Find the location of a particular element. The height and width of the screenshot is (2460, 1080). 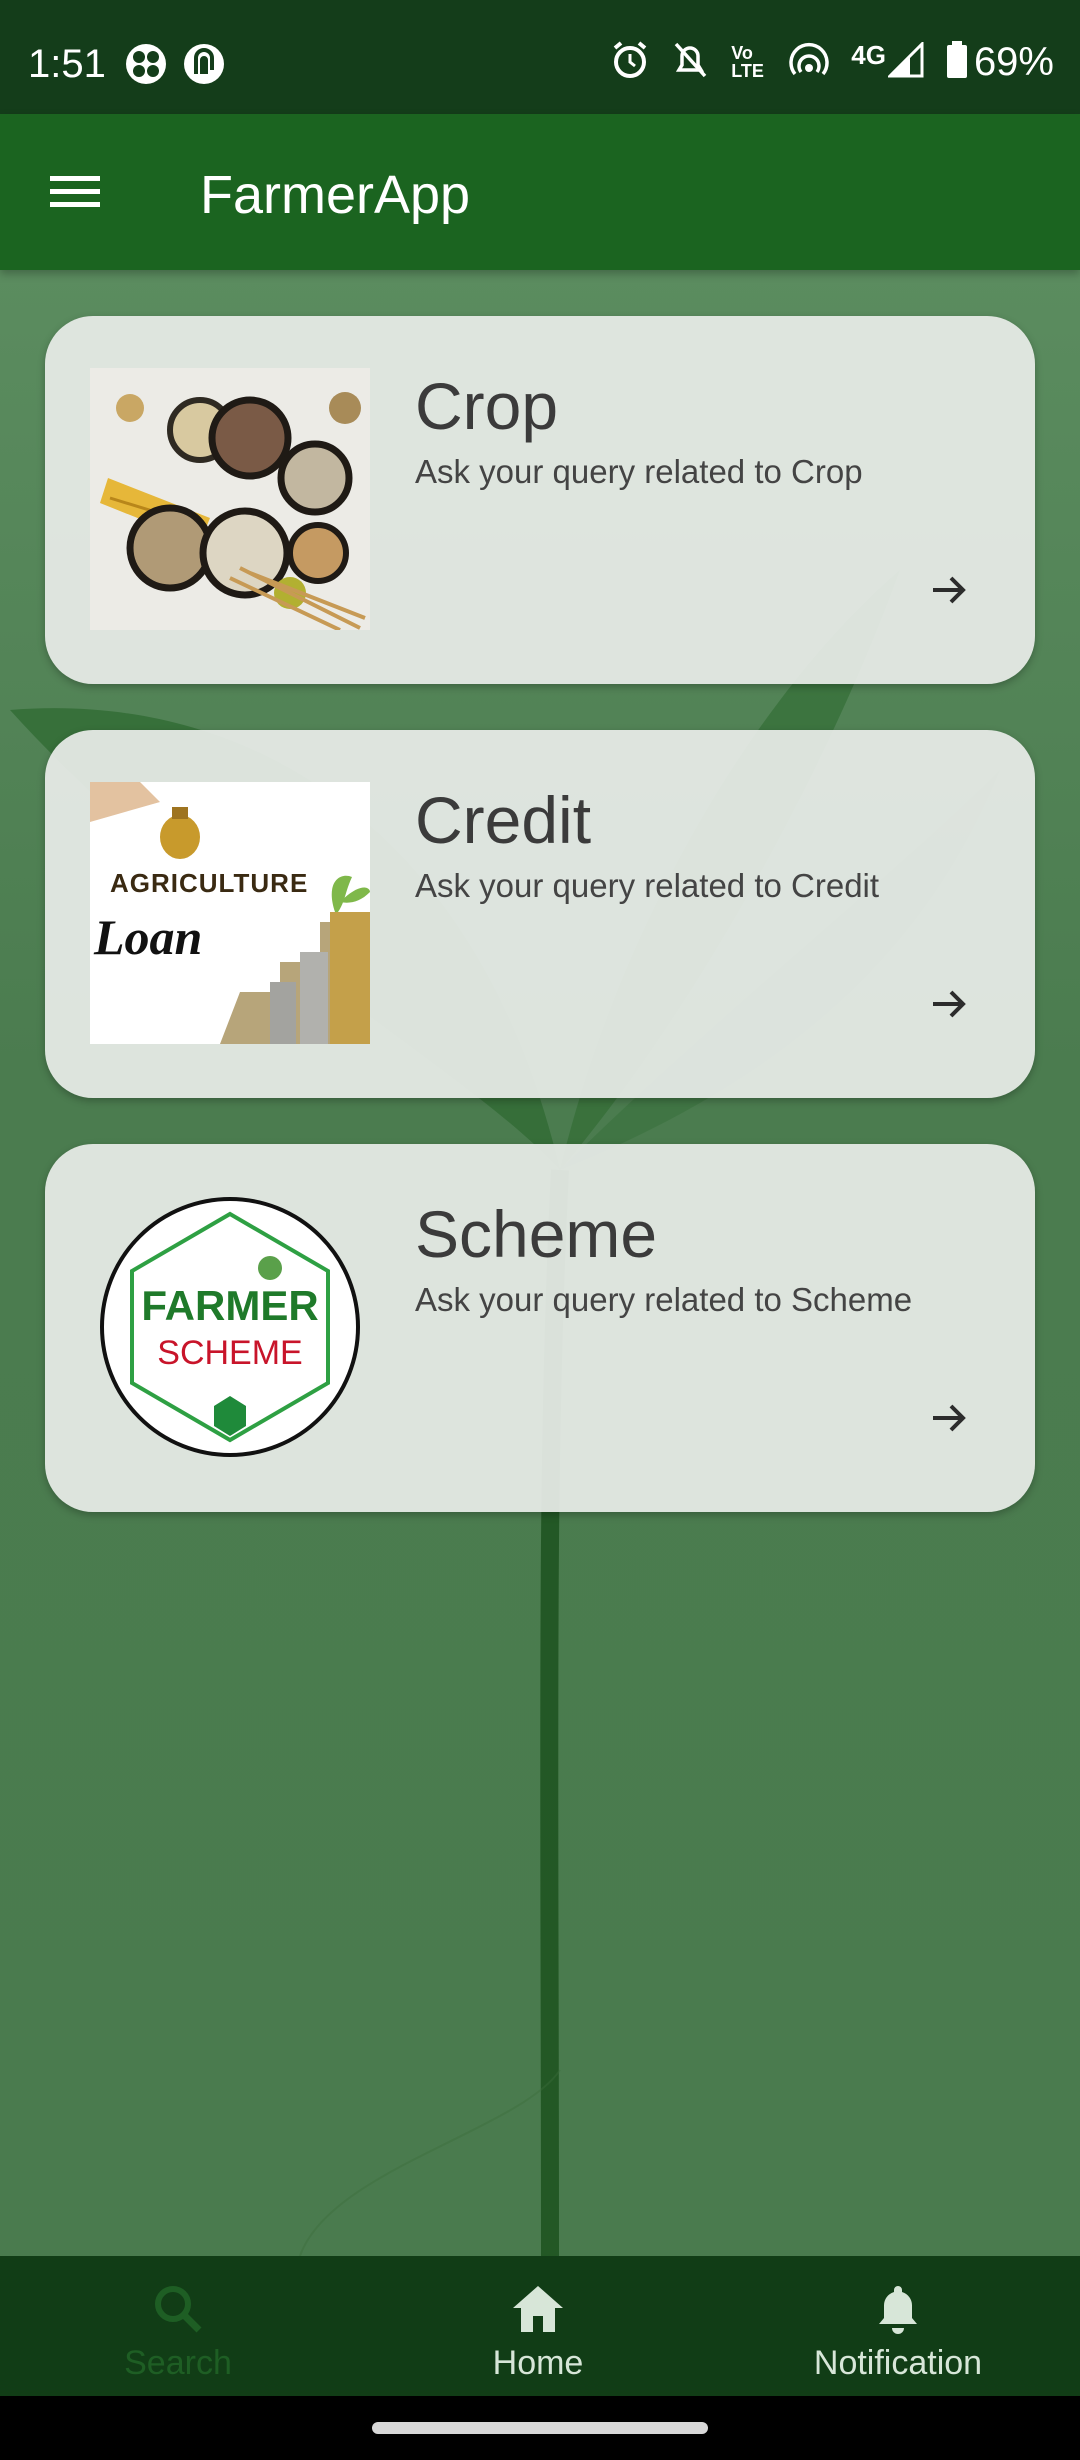

alarm-icon is located at coordinates (630, 62).